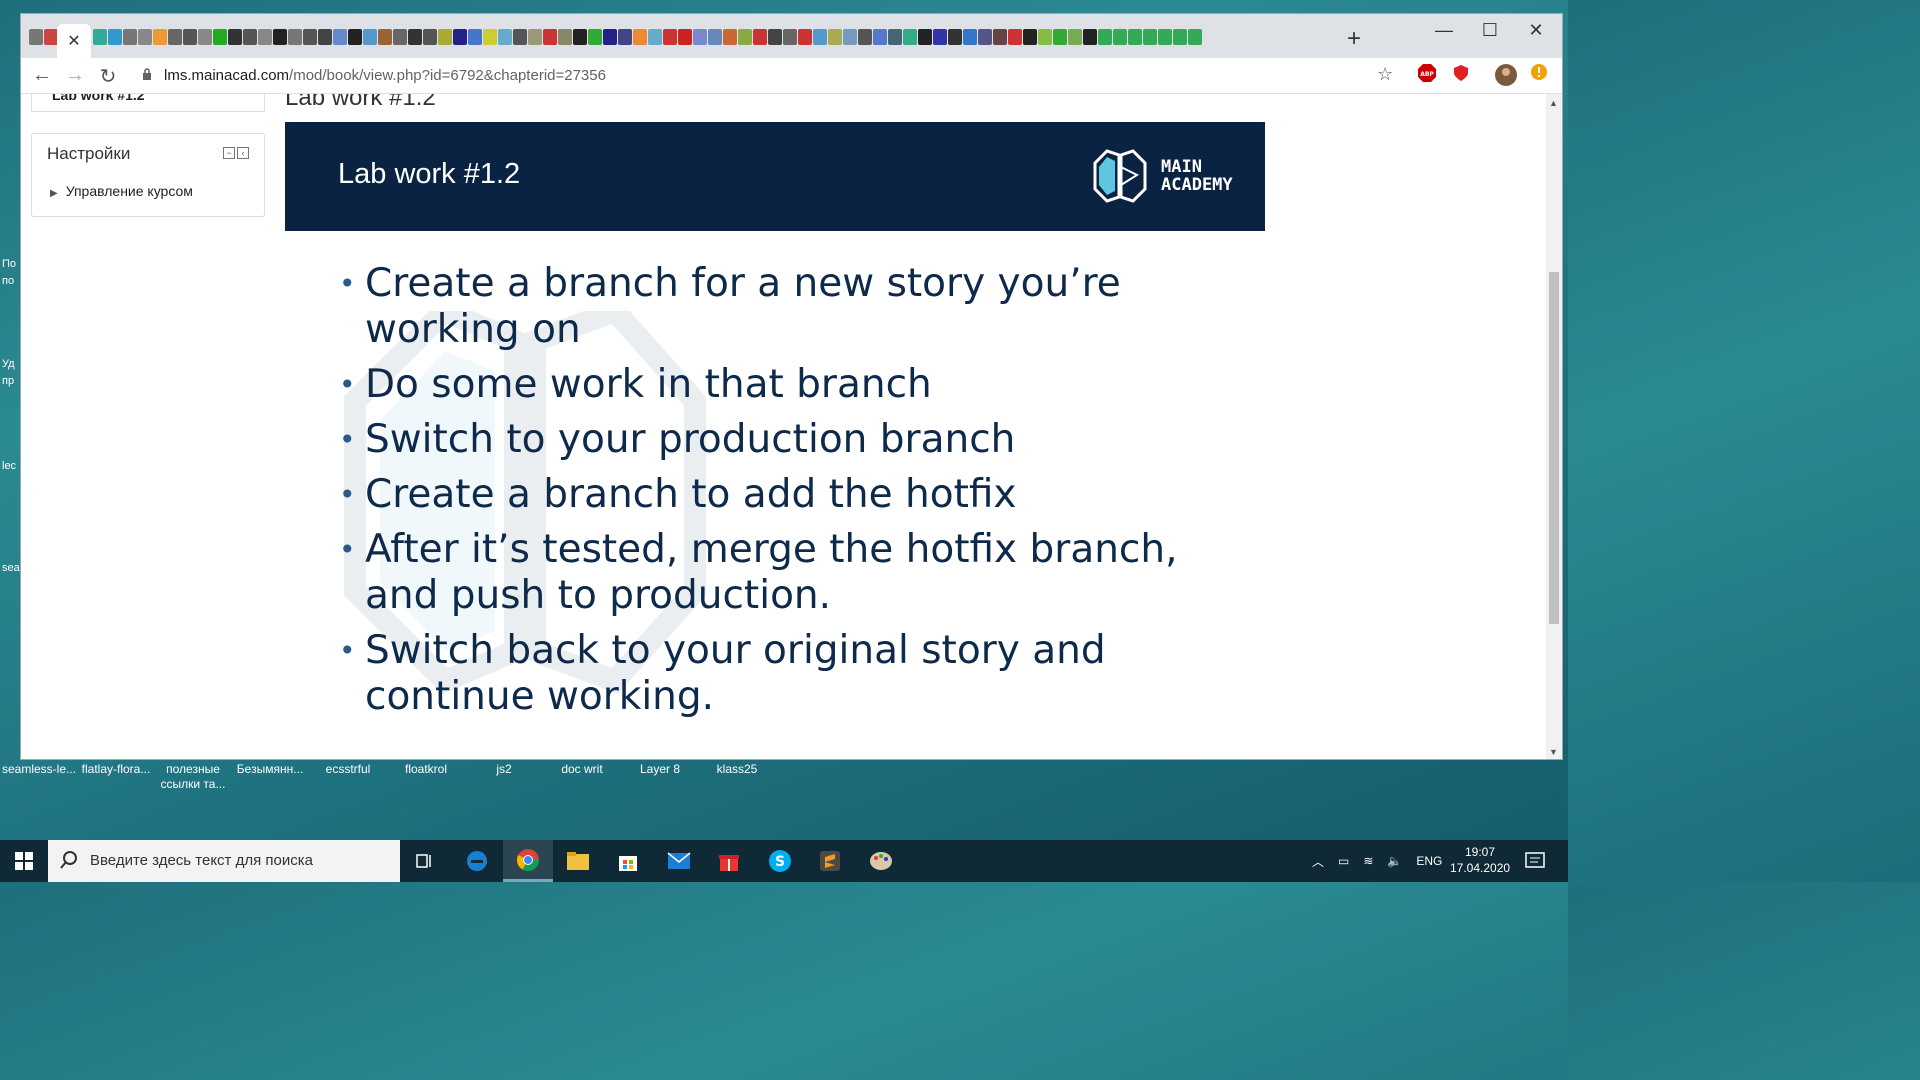  I want to click on task-view-icon, so click(425, 861).